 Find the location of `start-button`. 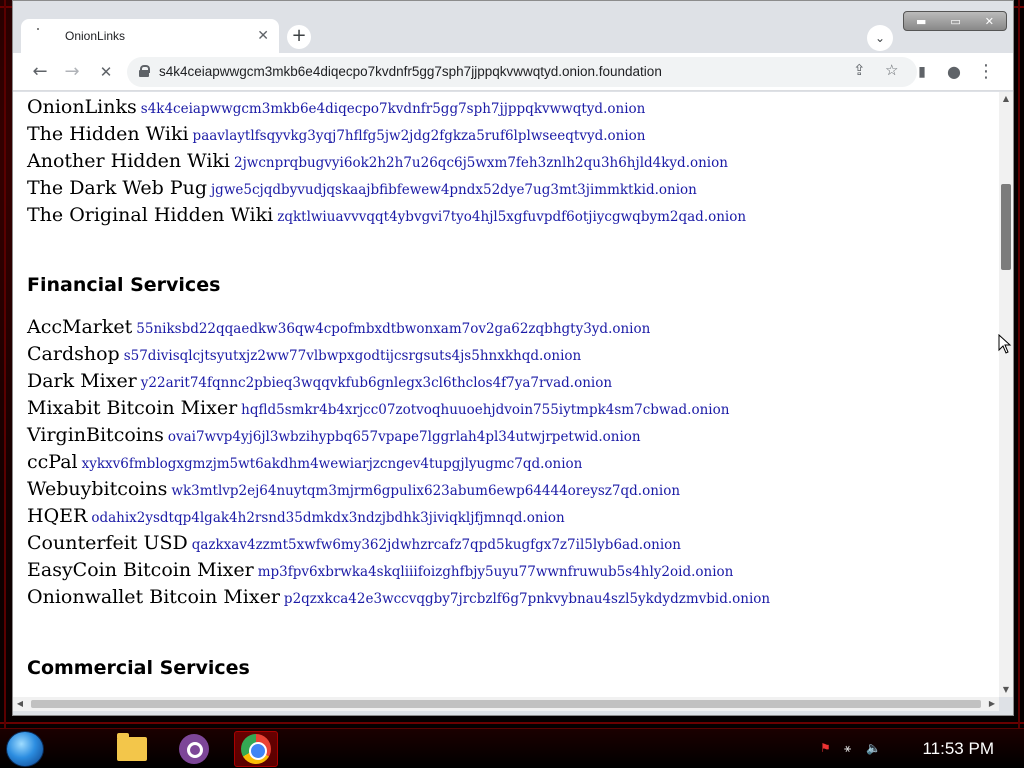

start-button is located at coordinates (25, 749).